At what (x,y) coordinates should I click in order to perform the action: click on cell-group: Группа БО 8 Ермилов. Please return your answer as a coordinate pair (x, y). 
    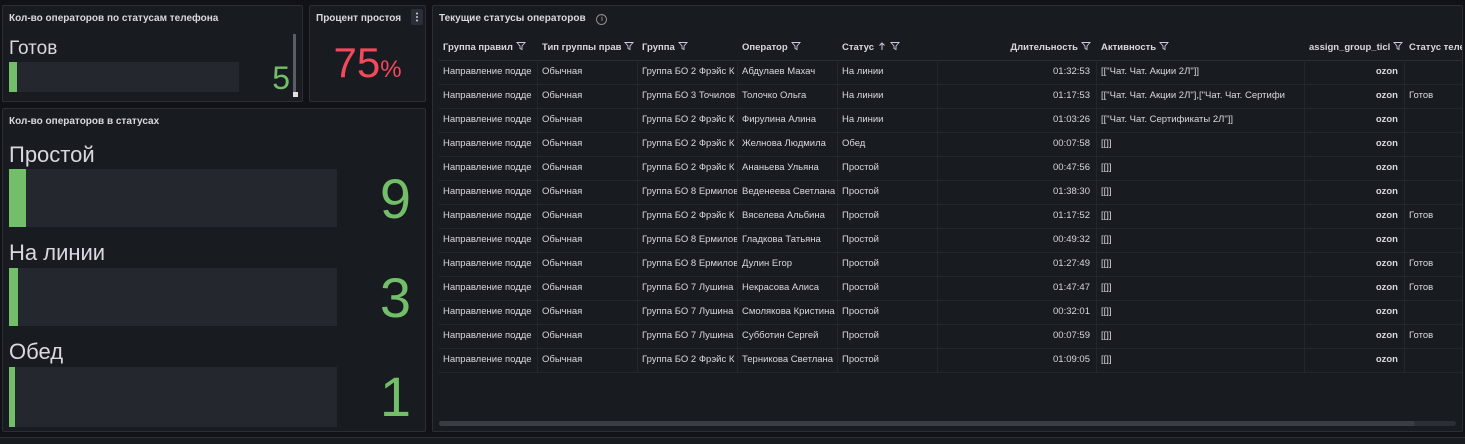
    Looking at the image, I should click on (688, 240).